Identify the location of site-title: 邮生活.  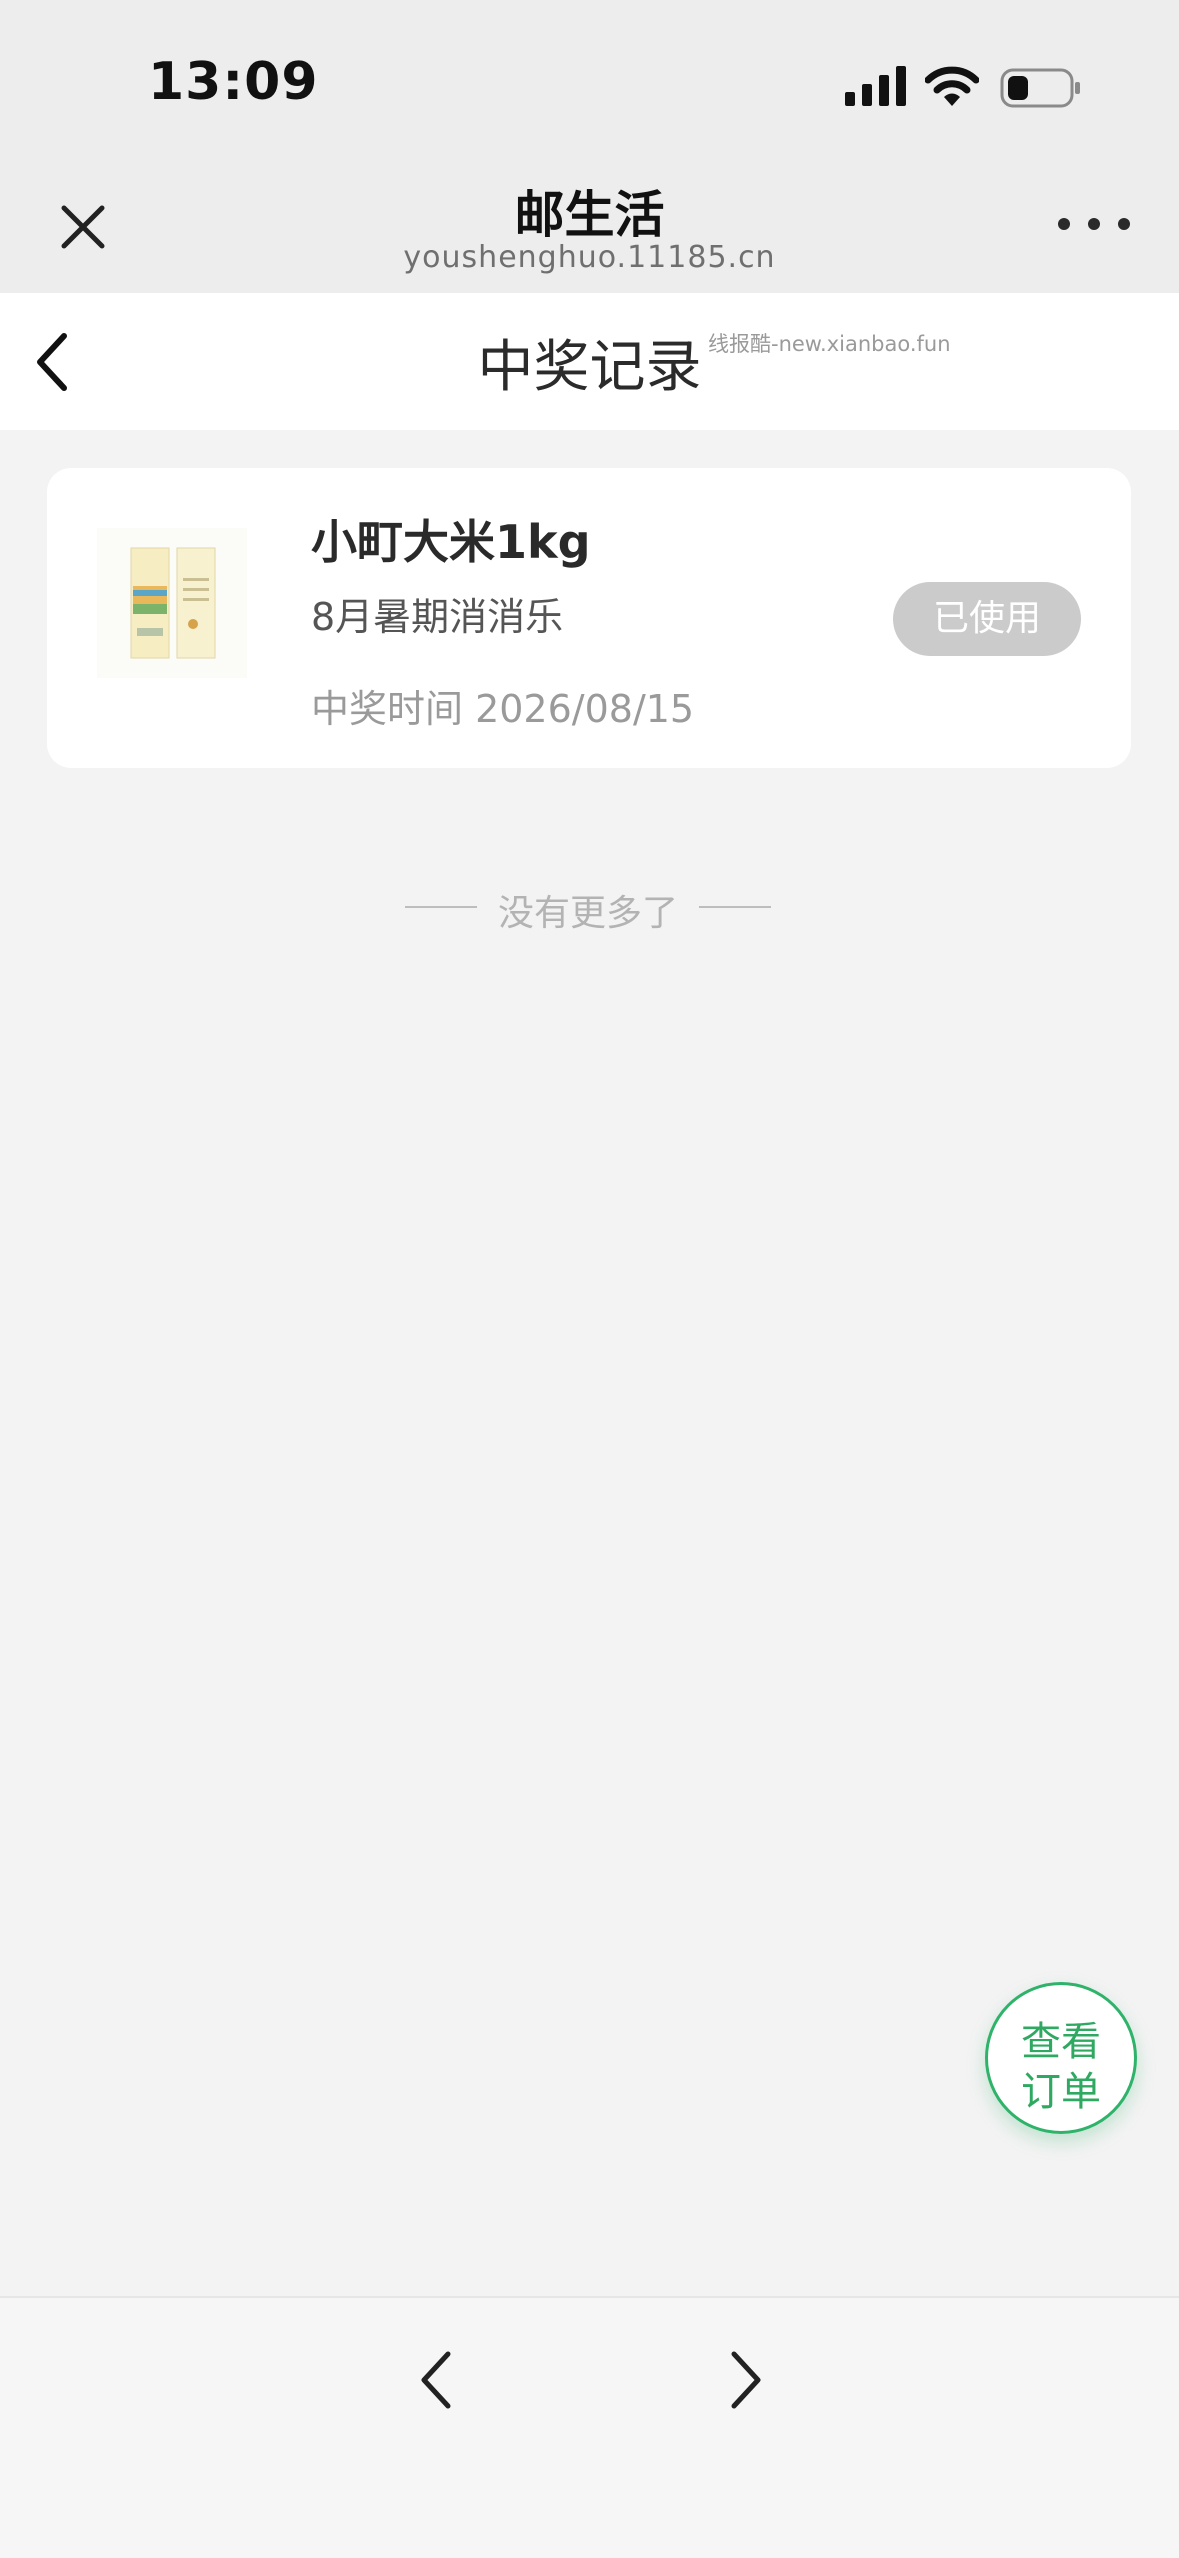
(589, 215).